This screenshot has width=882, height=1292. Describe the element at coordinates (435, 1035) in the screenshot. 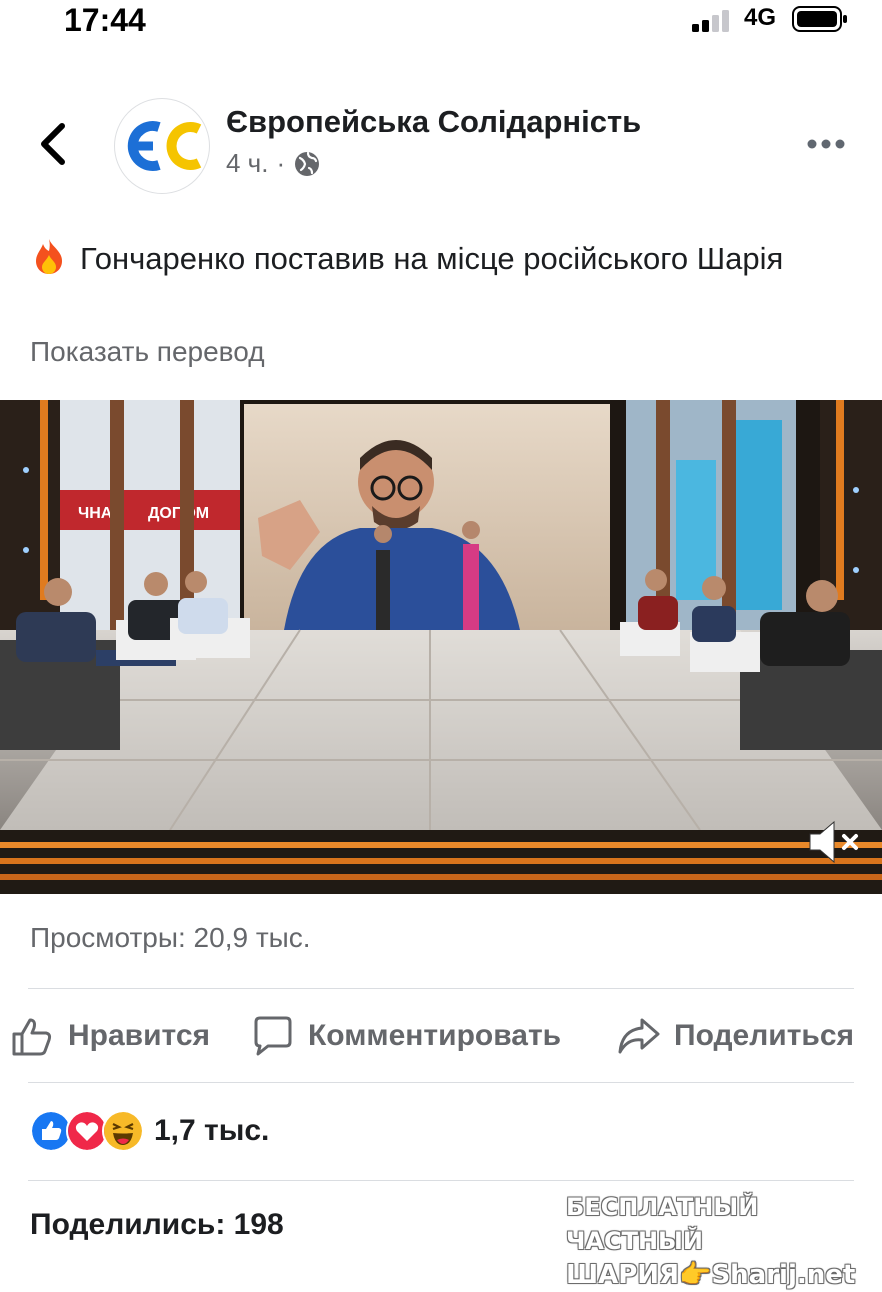

I see `comment-label: Комментировать` at that location.